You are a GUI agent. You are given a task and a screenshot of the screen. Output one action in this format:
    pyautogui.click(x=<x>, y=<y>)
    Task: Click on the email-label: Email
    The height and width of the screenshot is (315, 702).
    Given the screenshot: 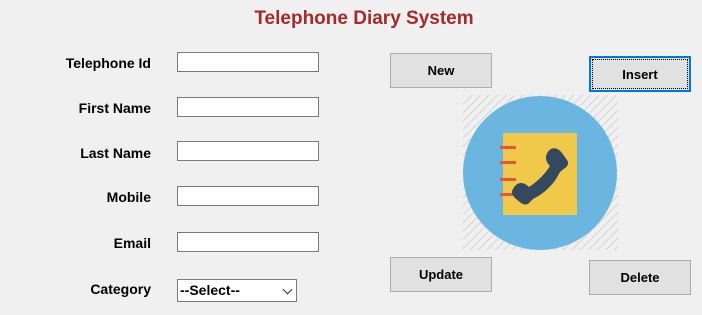 What is the action you would take?
    pyautogui.click(x=132, y=243)
    